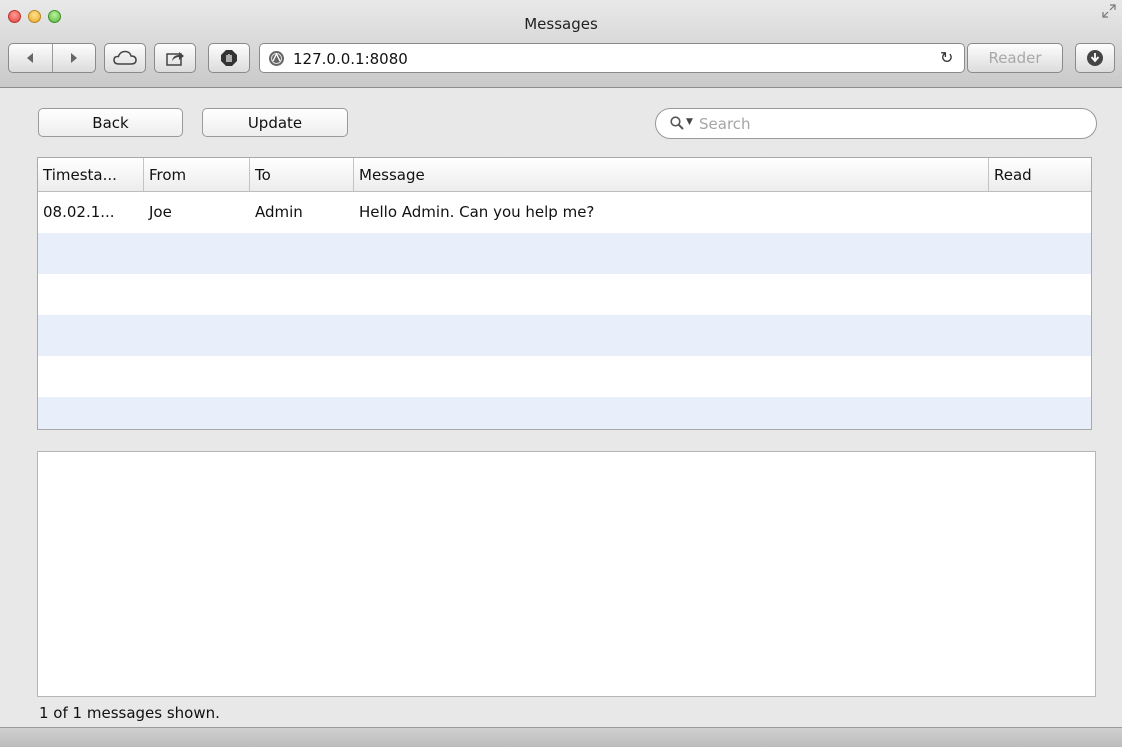  Describe the element at coordinates (350, 59) in the screenshot. I see `address-url: 127.0.0.1:8080` at that location.